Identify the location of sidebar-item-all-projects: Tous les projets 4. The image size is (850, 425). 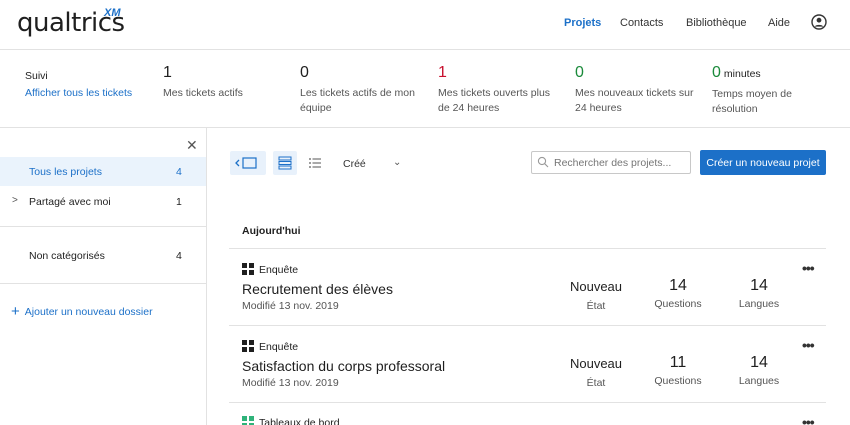
(103, 171).